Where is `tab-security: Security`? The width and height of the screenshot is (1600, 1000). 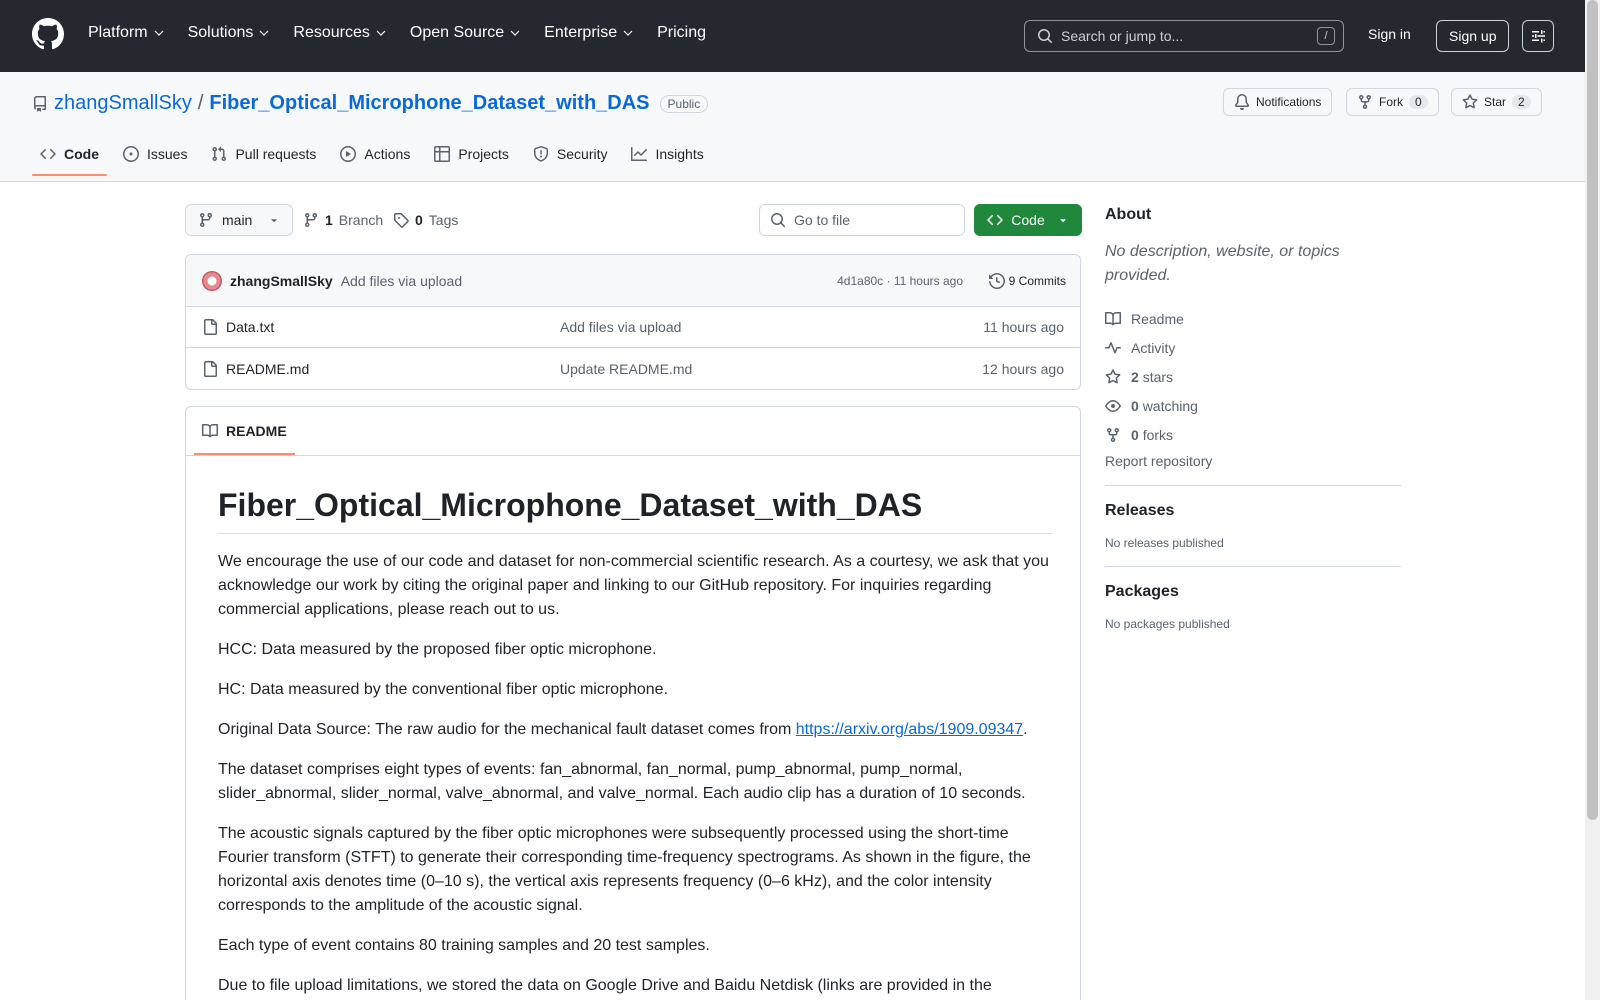 tab-security: Security is located at coordinates (570, 156).